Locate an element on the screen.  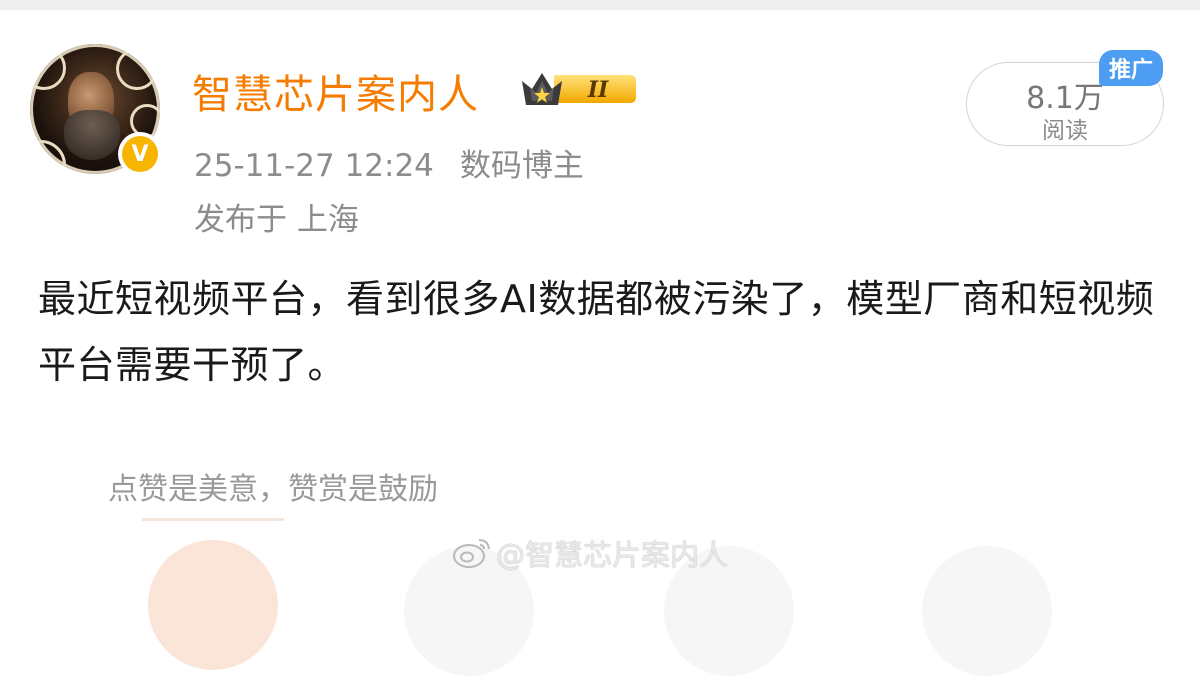
svg-text: II is located at coordinates (598, 90).